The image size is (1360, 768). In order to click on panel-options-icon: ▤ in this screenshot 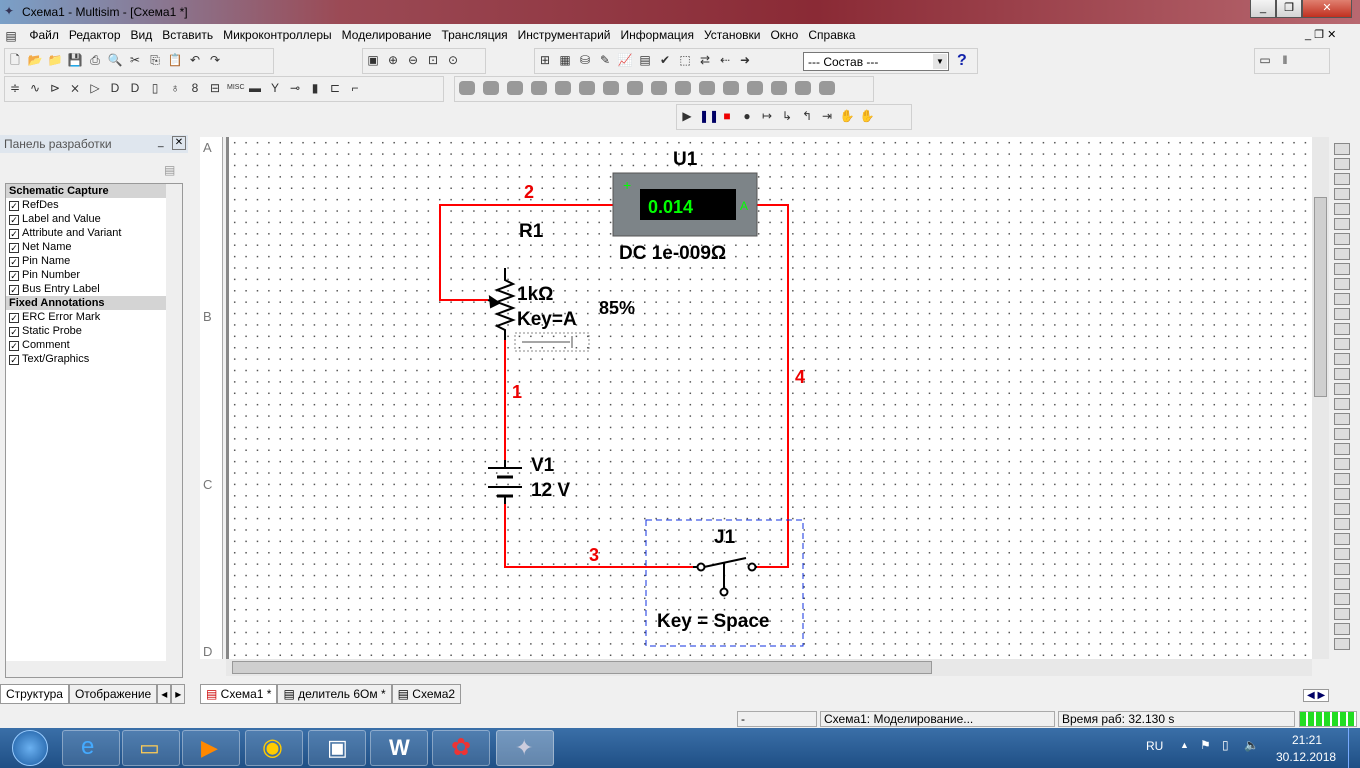, I will do `click(169, 170)`.